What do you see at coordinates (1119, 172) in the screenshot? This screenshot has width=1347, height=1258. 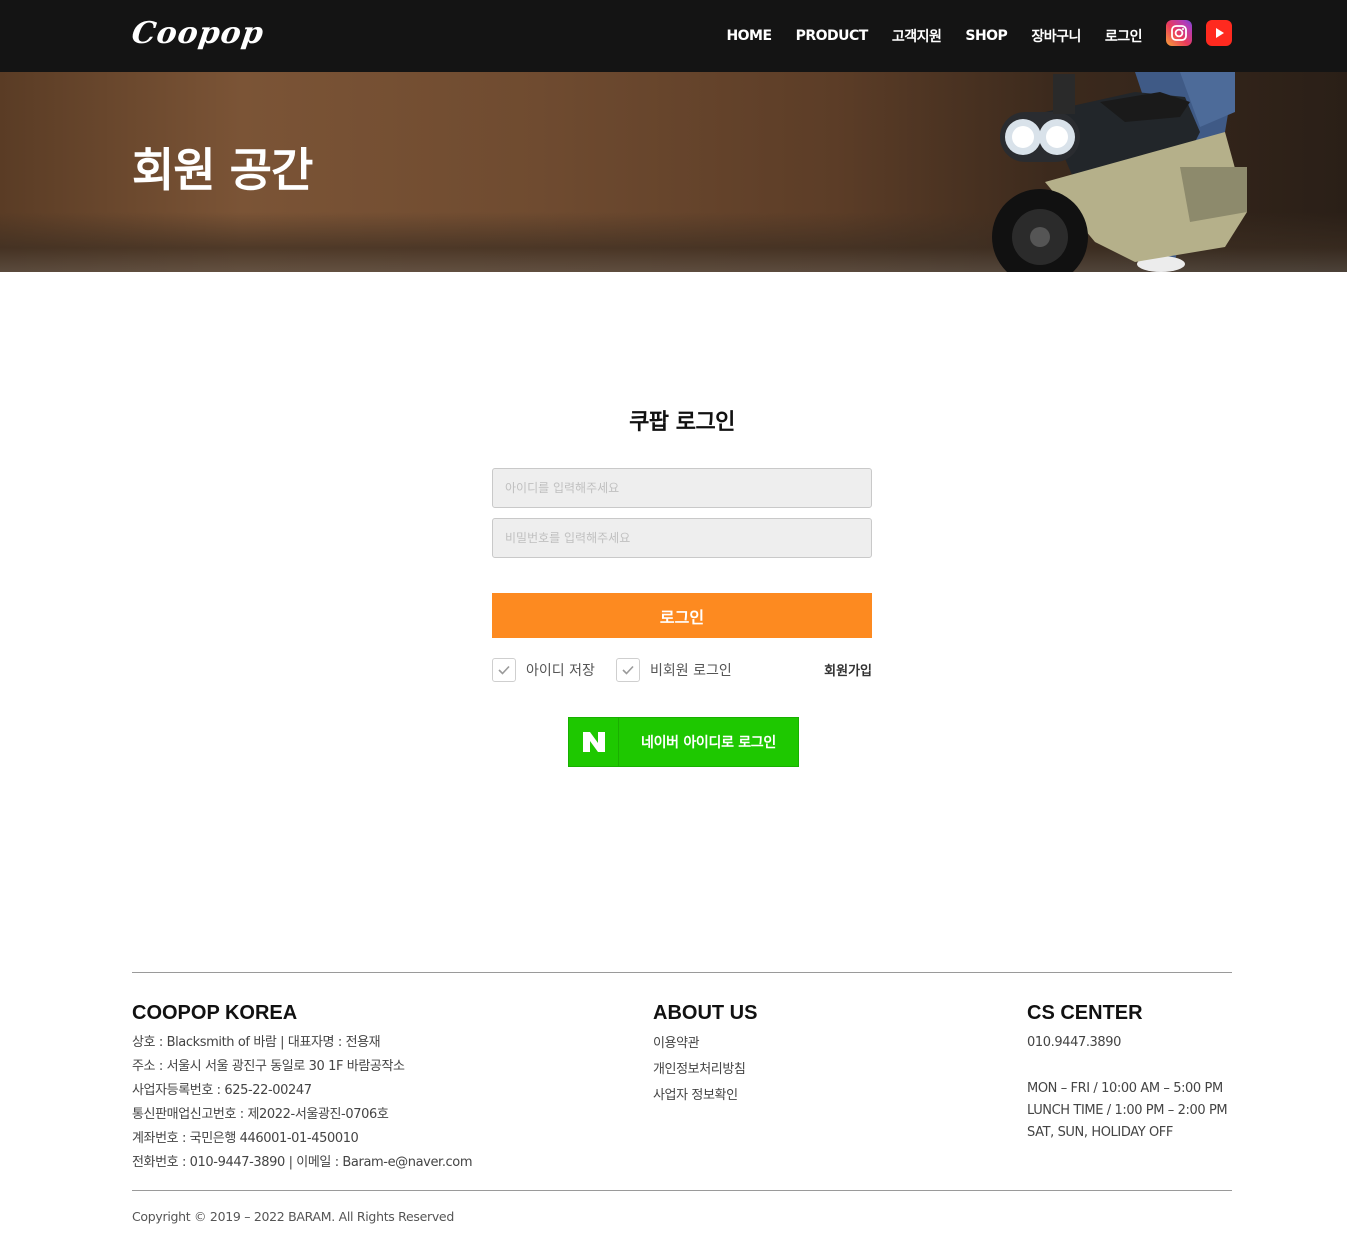 I see `scooter-photo` at bounding box center [1119, 172].